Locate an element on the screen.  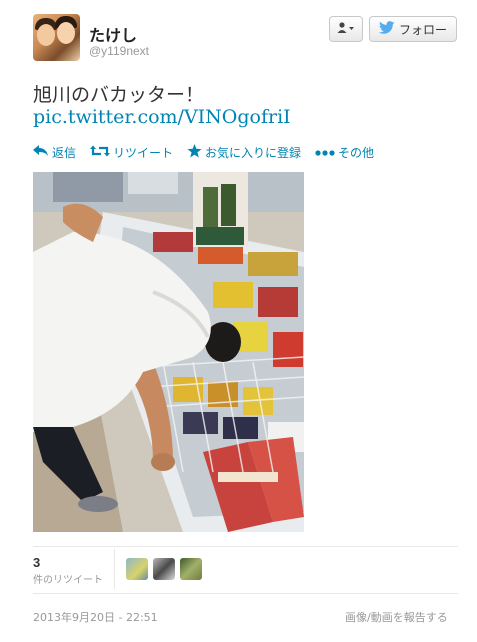
stats-vertical-divider is located at coordinates (114, 569).